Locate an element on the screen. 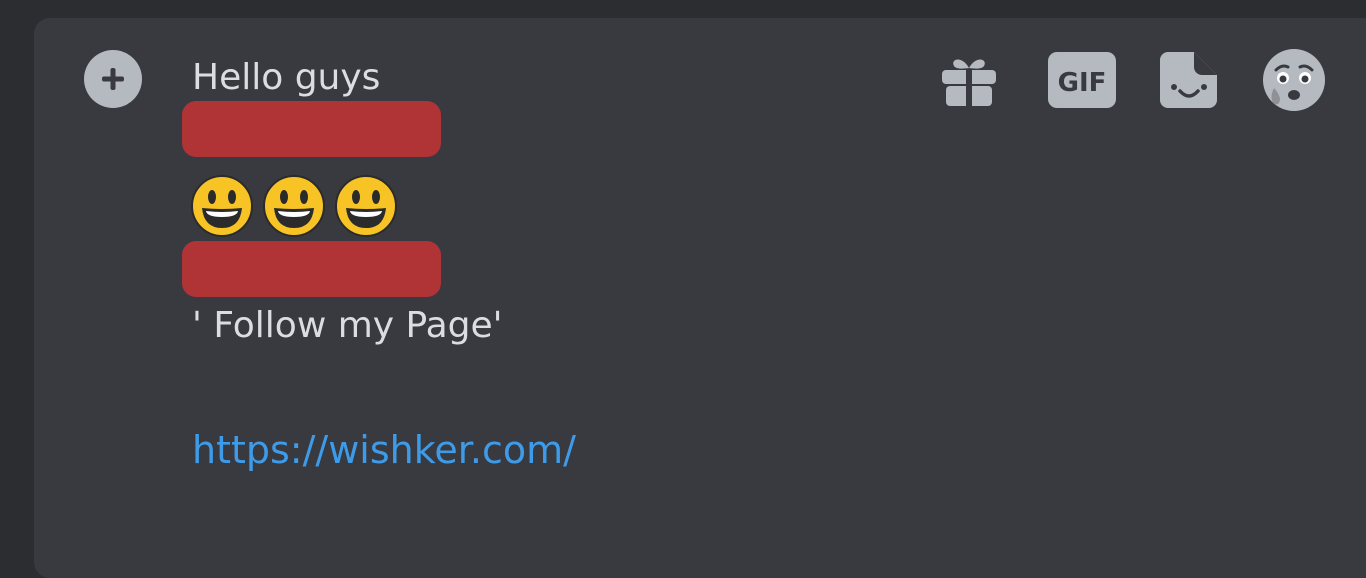 The height and width of the screenshot is (578, 1366). gif-label: GIF is located at coordinates (1082, 83).